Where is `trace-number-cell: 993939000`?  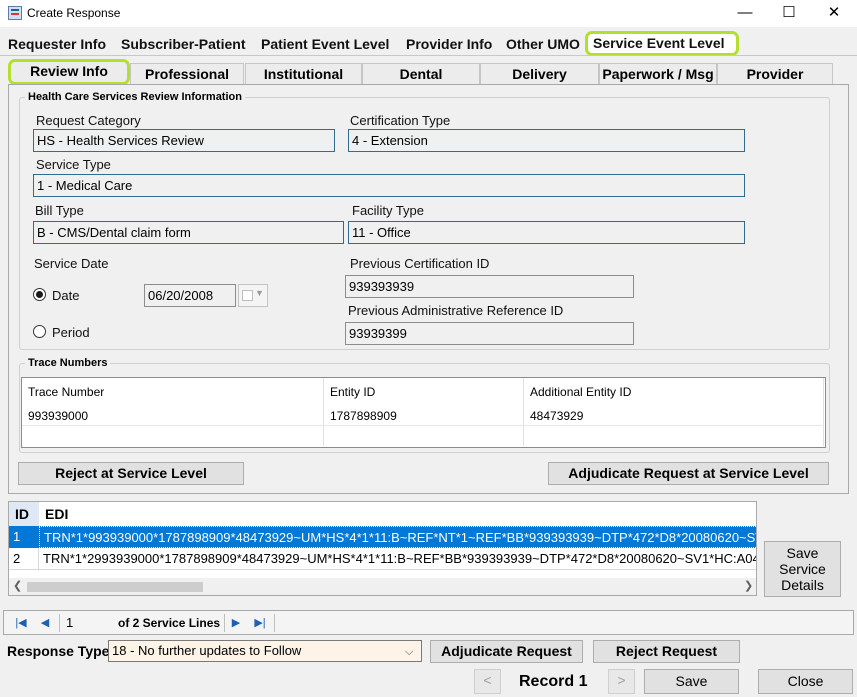
trace-number-cell: 993939000 is located at coordinates (173, 416).